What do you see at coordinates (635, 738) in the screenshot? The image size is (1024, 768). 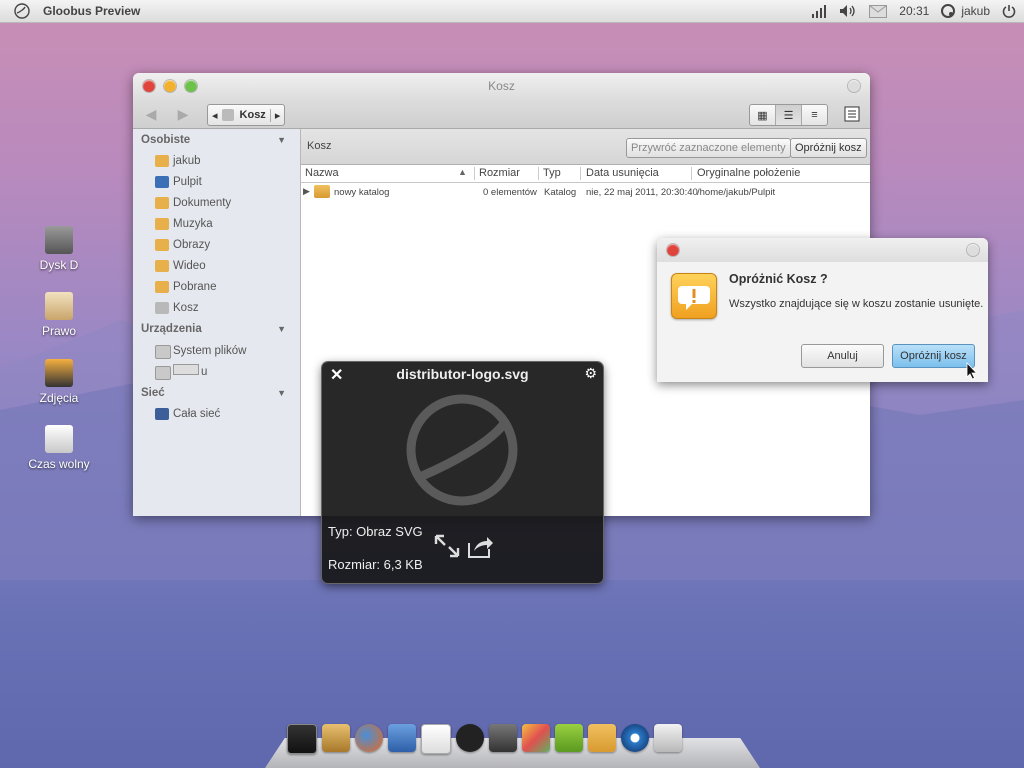 I see `music-player-icon` at bounding box center [635, 738].